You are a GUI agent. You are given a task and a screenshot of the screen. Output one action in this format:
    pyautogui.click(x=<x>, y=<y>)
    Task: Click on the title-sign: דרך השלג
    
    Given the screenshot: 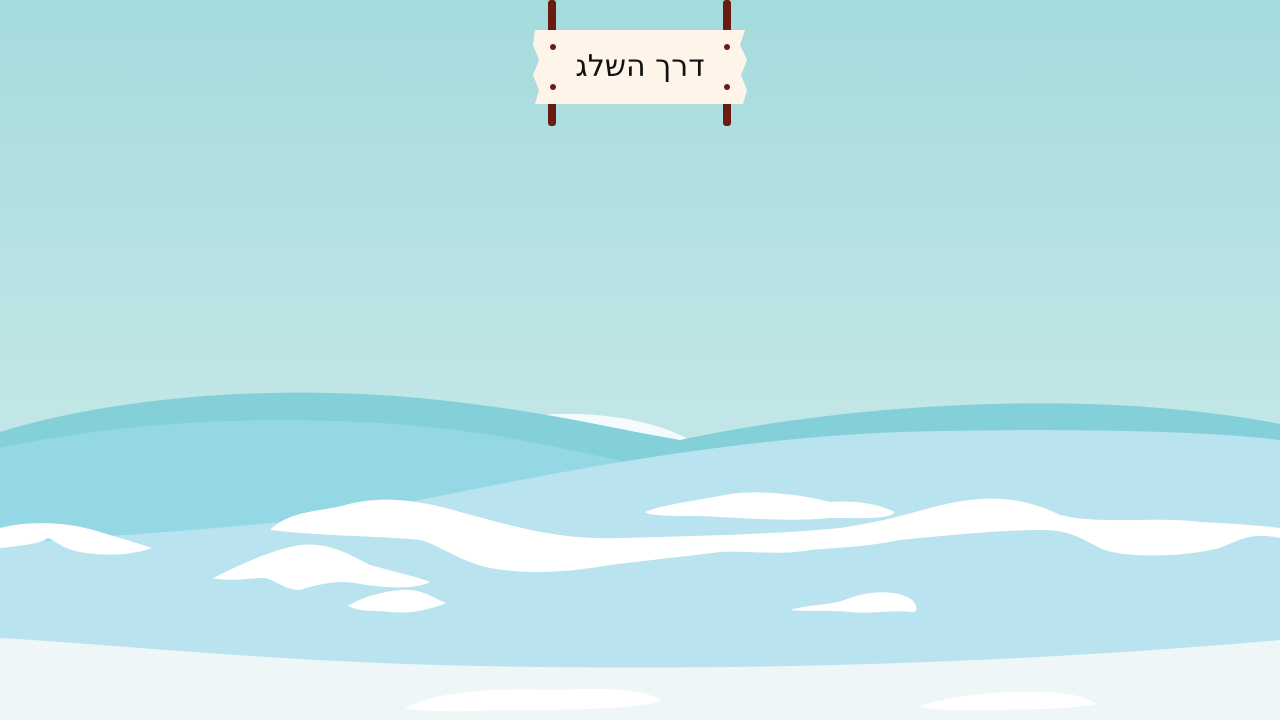 What is the action you would take?
    pyautogui.click(x=640, y=64)
    